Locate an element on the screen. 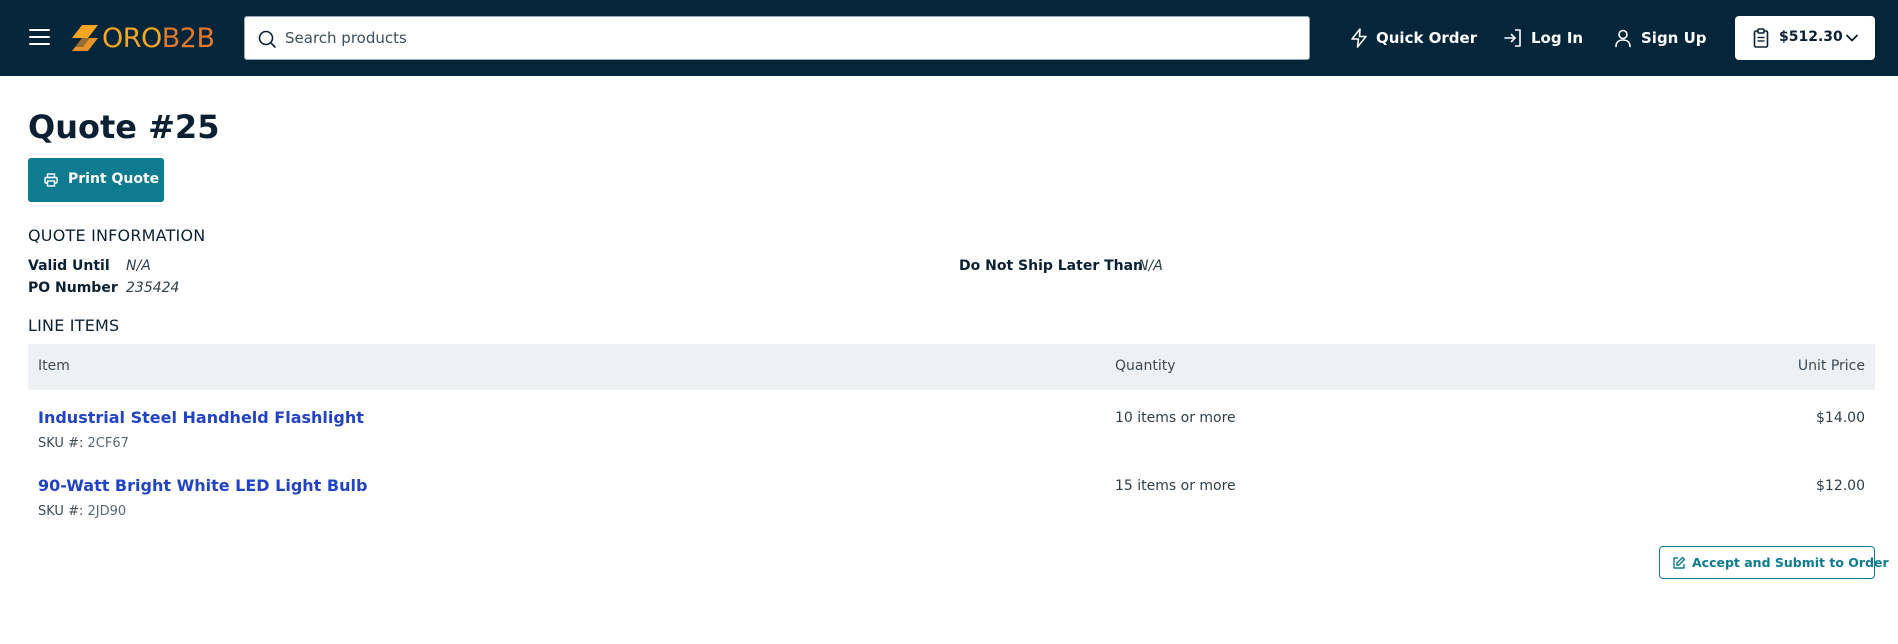 Image resolution: width=1898 pixels, height=644 pixels. valid-until-value: N/A is located at coordinates (138, 266).